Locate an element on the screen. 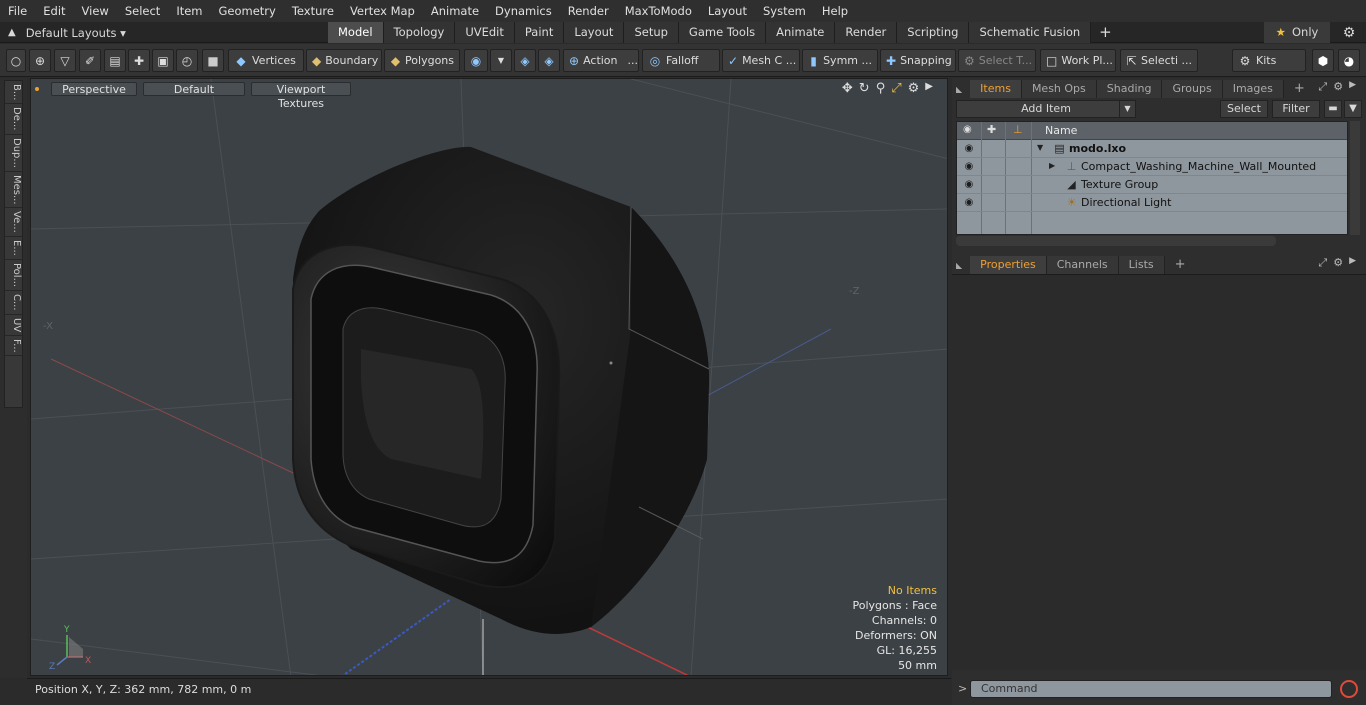 Image resolution: width=1366 pixels, height=705 pixels. unity-button: ⬢ is located at coordinates (1323, 60).